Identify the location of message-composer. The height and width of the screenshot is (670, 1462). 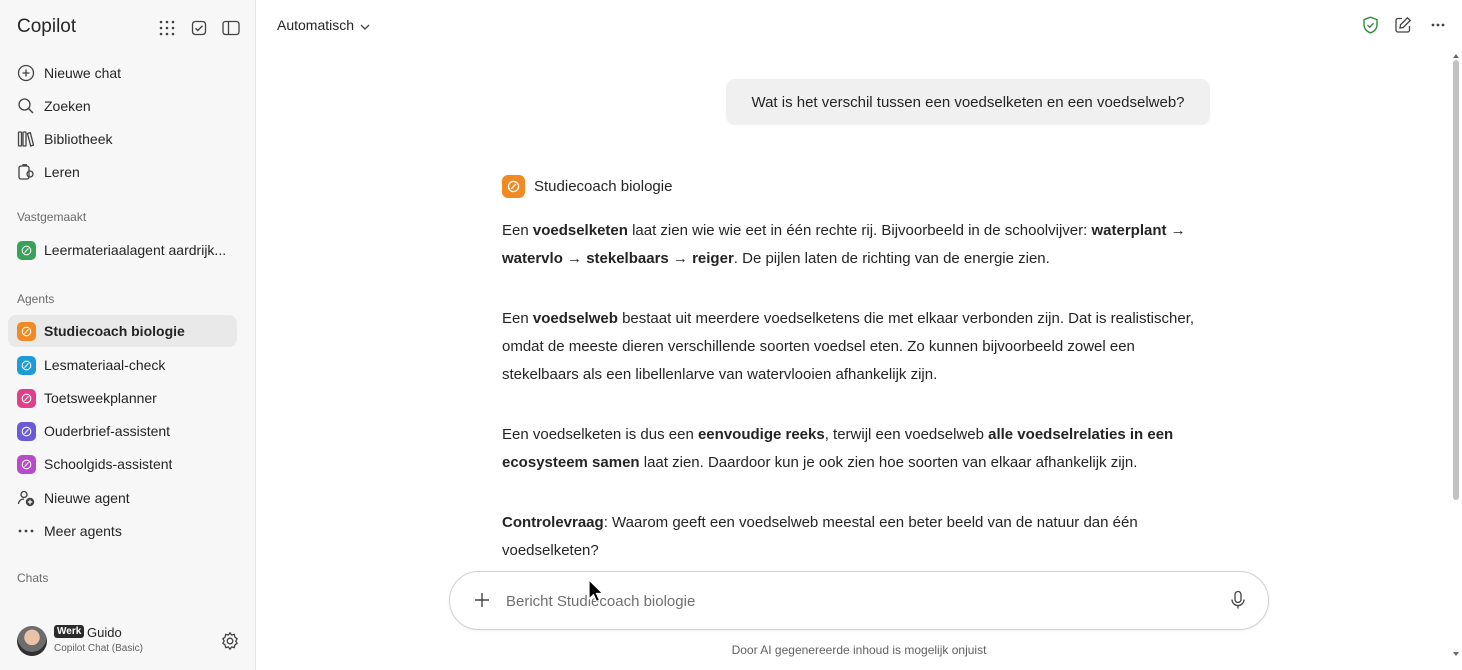
(859, 600).